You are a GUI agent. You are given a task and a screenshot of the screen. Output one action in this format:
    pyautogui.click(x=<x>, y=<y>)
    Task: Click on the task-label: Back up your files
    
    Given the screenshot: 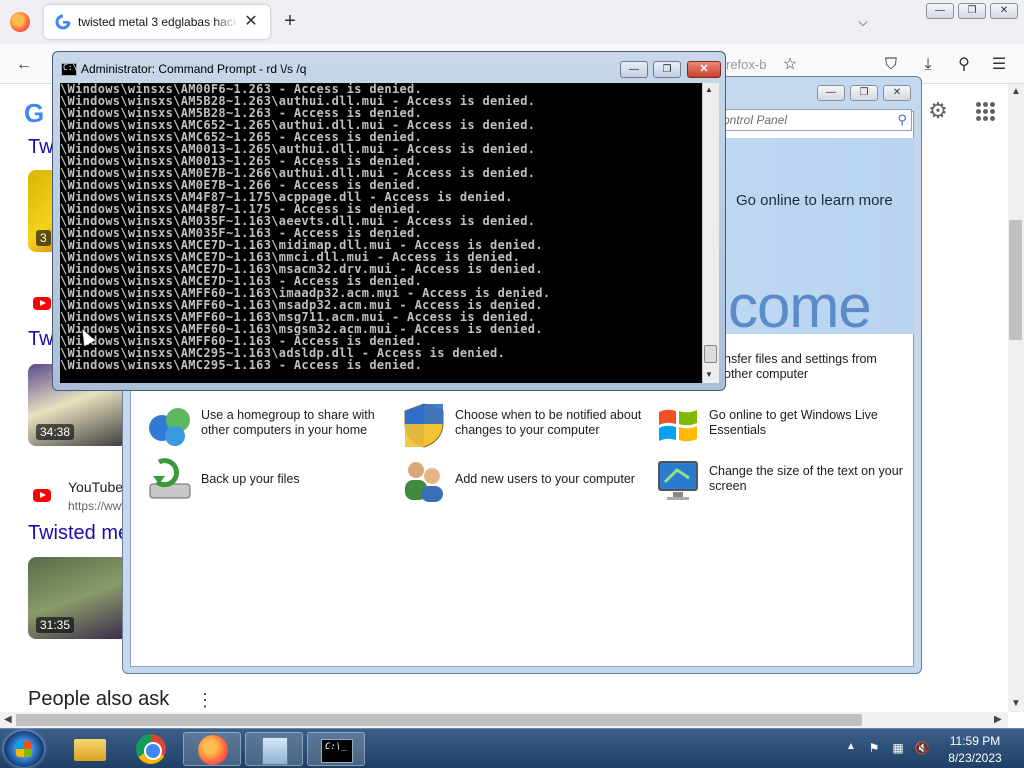 What is the action you would take?
    pyautogui.click(x=250, y=479)
    